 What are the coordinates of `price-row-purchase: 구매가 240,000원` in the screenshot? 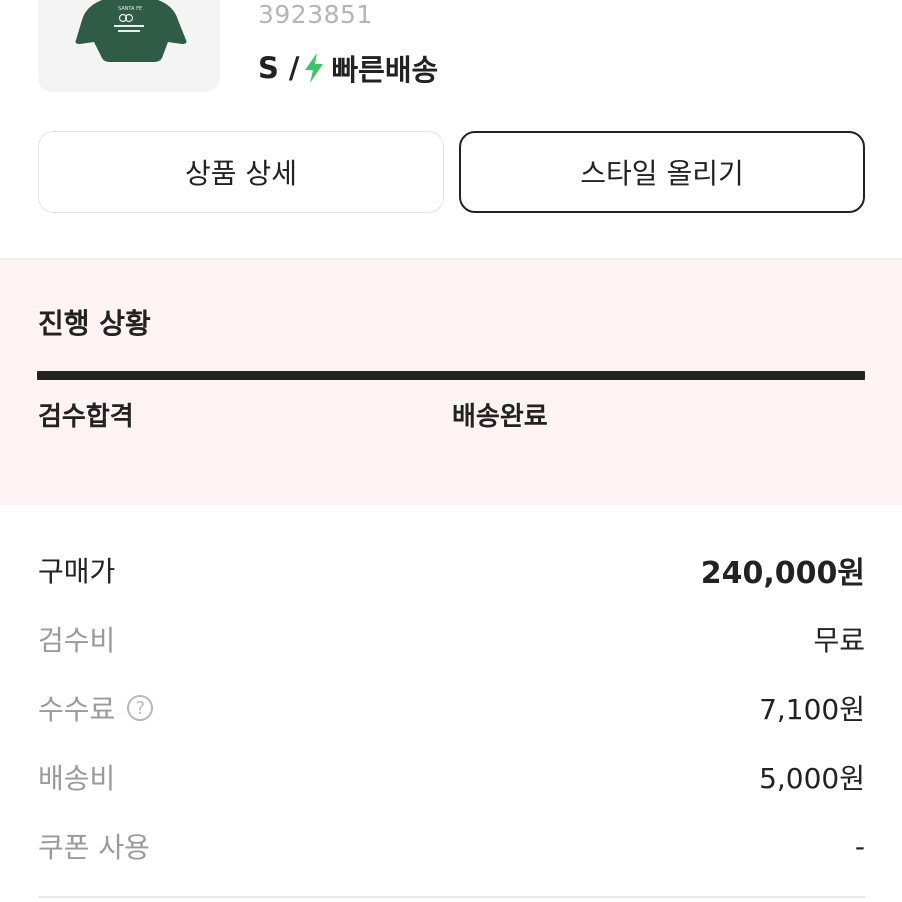 It's located at (451, 570).